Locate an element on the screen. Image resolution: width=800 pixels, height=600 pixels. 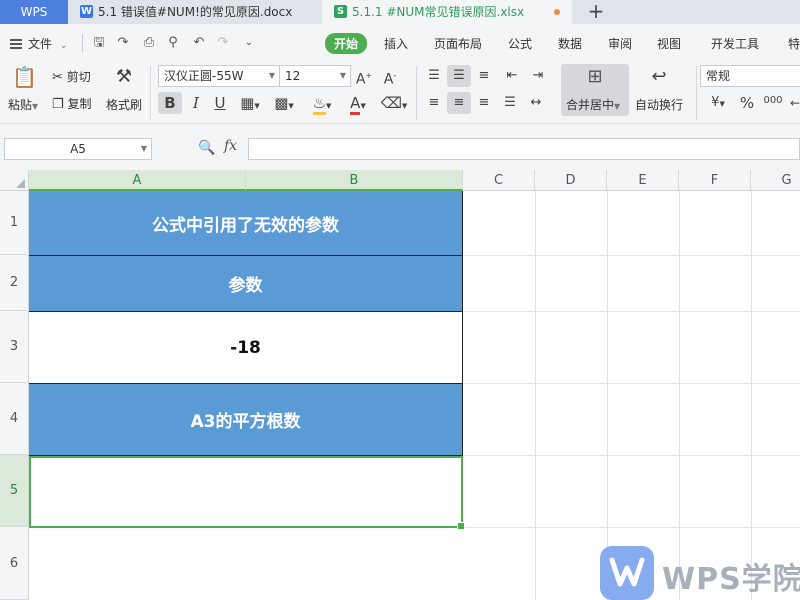
fill-pattern-icon: ▩▼ is located at coordinates (284, 104).